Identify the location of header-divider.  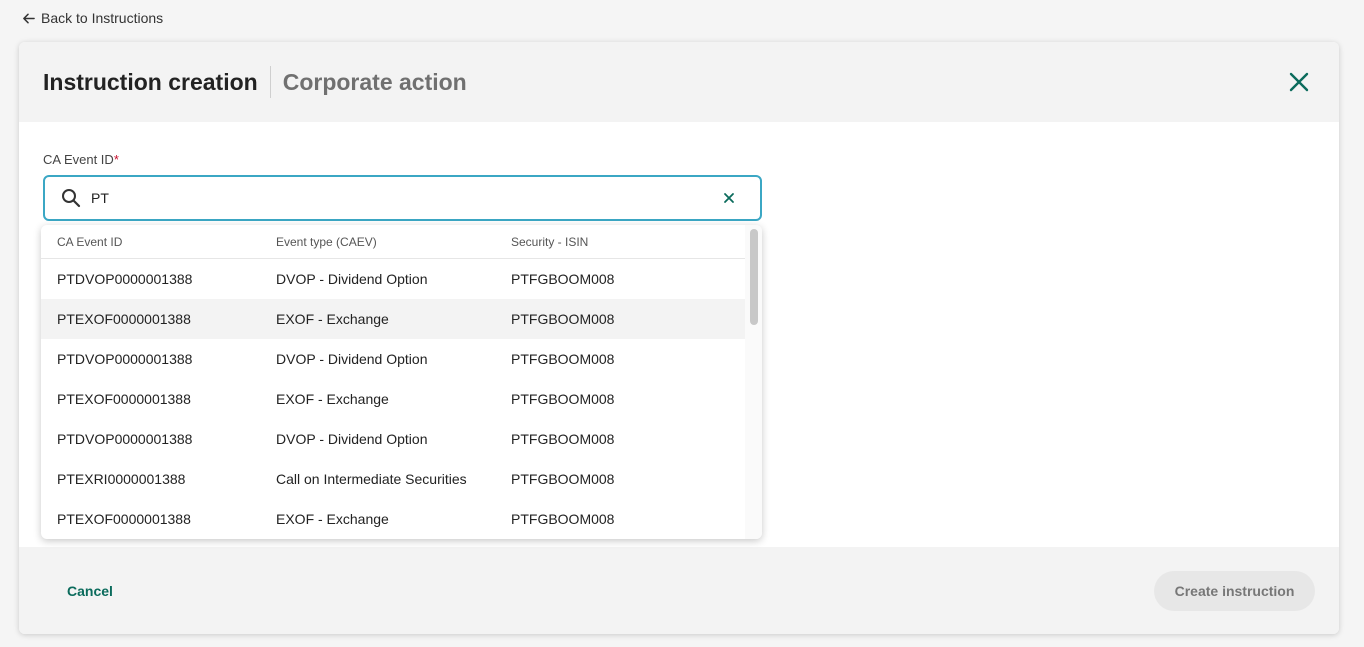
(270, 82).